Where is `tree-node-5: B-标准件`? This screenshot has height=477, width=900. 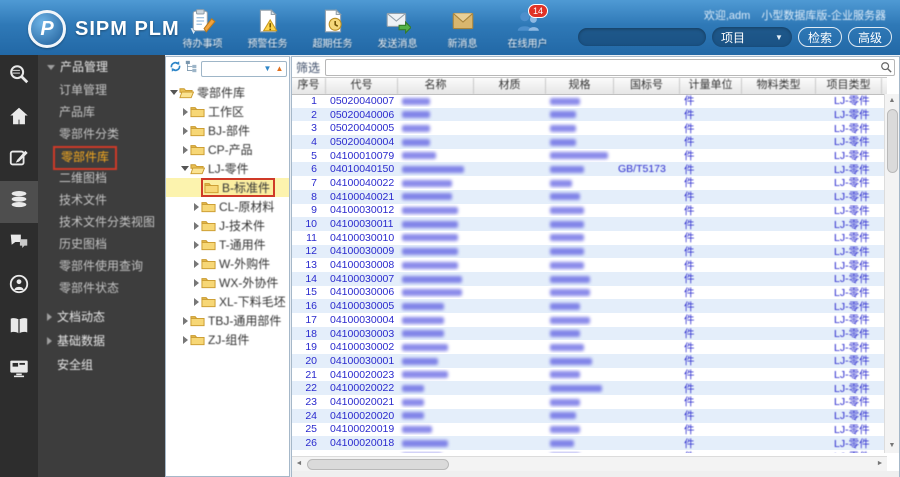
tree-node-5: B-标准件 is located at coordinates (227, 187).